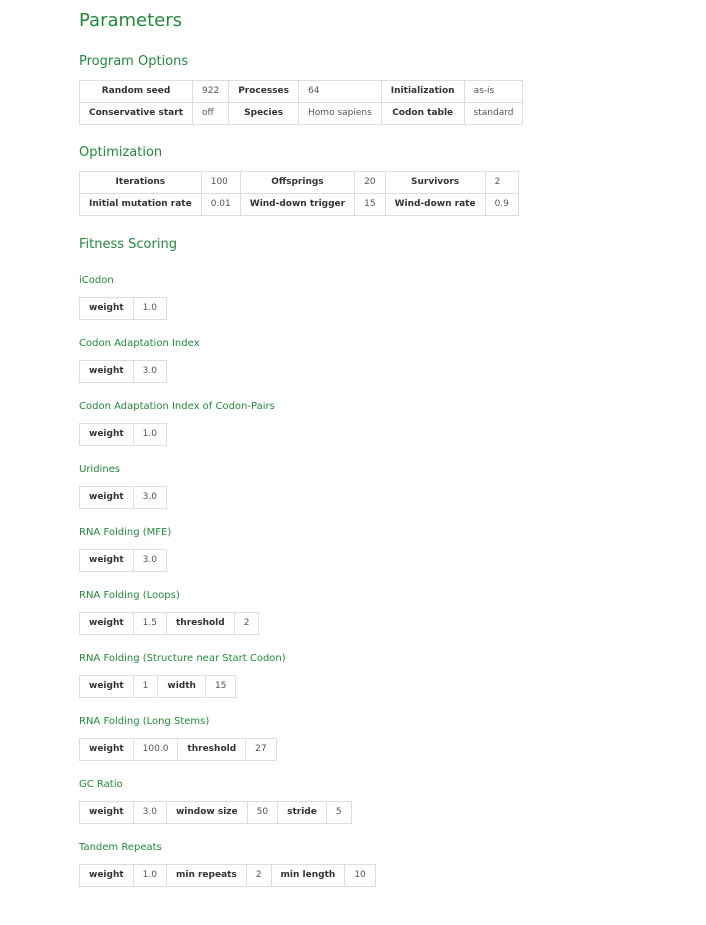 The width and height of the screenshot is (706, 925). What do you see at coordinates (182, 658) in the screenshot?
I see `scorer-title: RNA Folding (Structure near Start Codon)` at bounding box center [182, 658].